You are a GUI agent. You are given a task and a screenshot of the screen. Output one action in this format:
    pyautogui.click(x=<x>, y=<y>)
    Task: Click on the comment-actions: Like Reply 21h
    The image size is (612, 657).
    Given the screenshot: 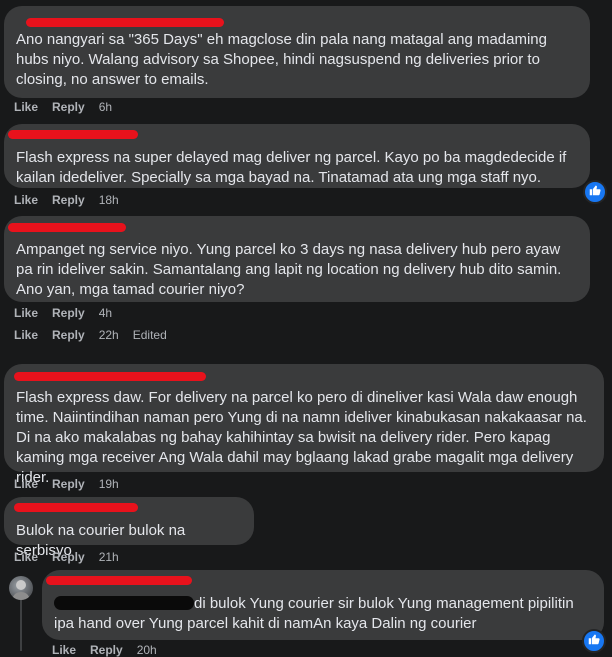 What is the action you would take?
    pyautogui.click(x=66, y=557)
    